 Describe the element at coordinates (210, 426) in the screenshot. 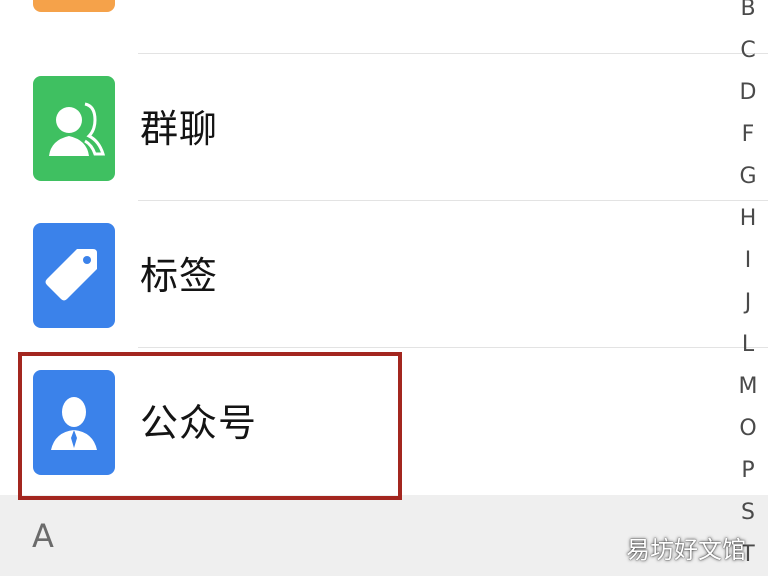

I see `highlight-box` at that location.